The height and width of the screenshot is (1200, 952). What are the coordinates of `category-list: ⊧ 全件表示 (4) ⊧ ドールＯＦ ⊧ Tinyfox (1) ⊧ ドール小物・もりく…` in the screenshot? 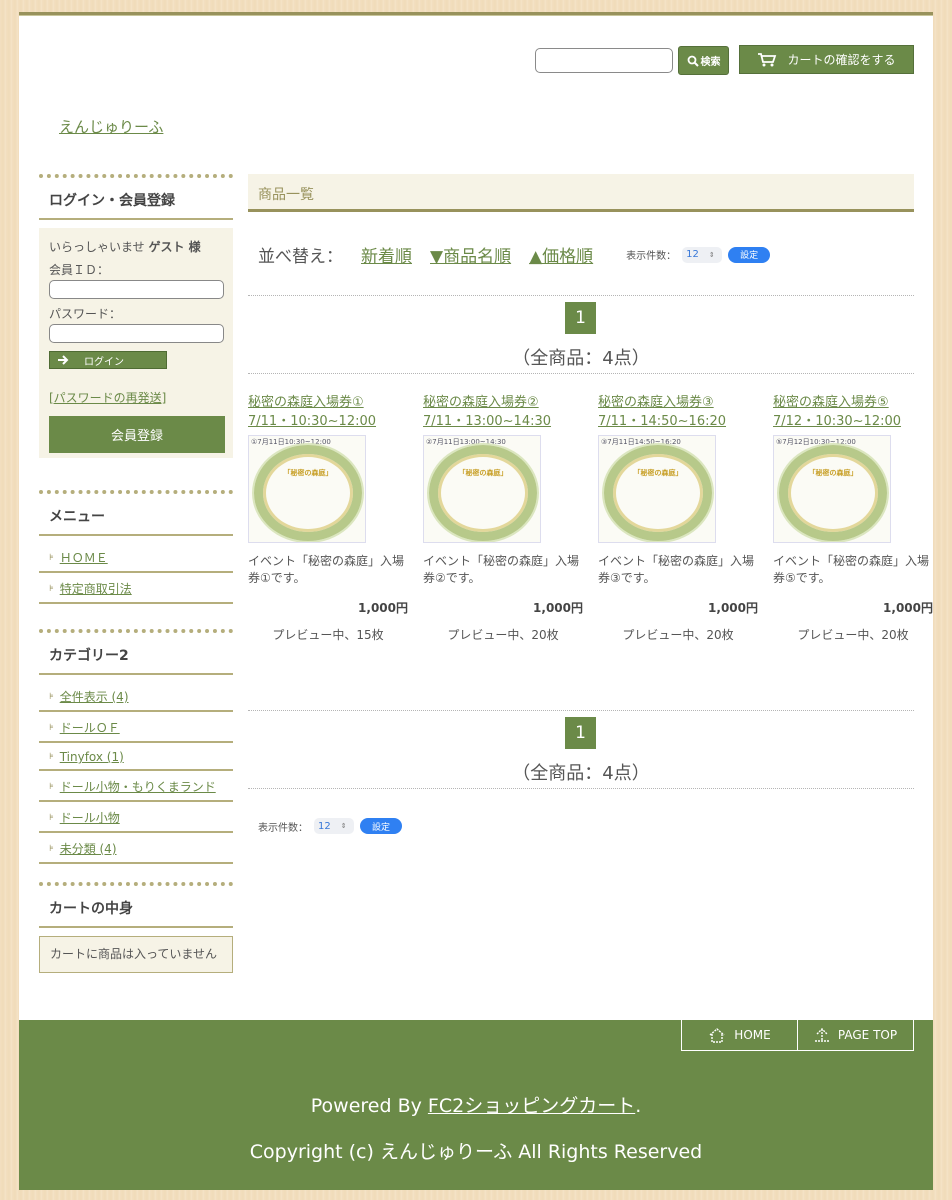 It's located at (136, 772).